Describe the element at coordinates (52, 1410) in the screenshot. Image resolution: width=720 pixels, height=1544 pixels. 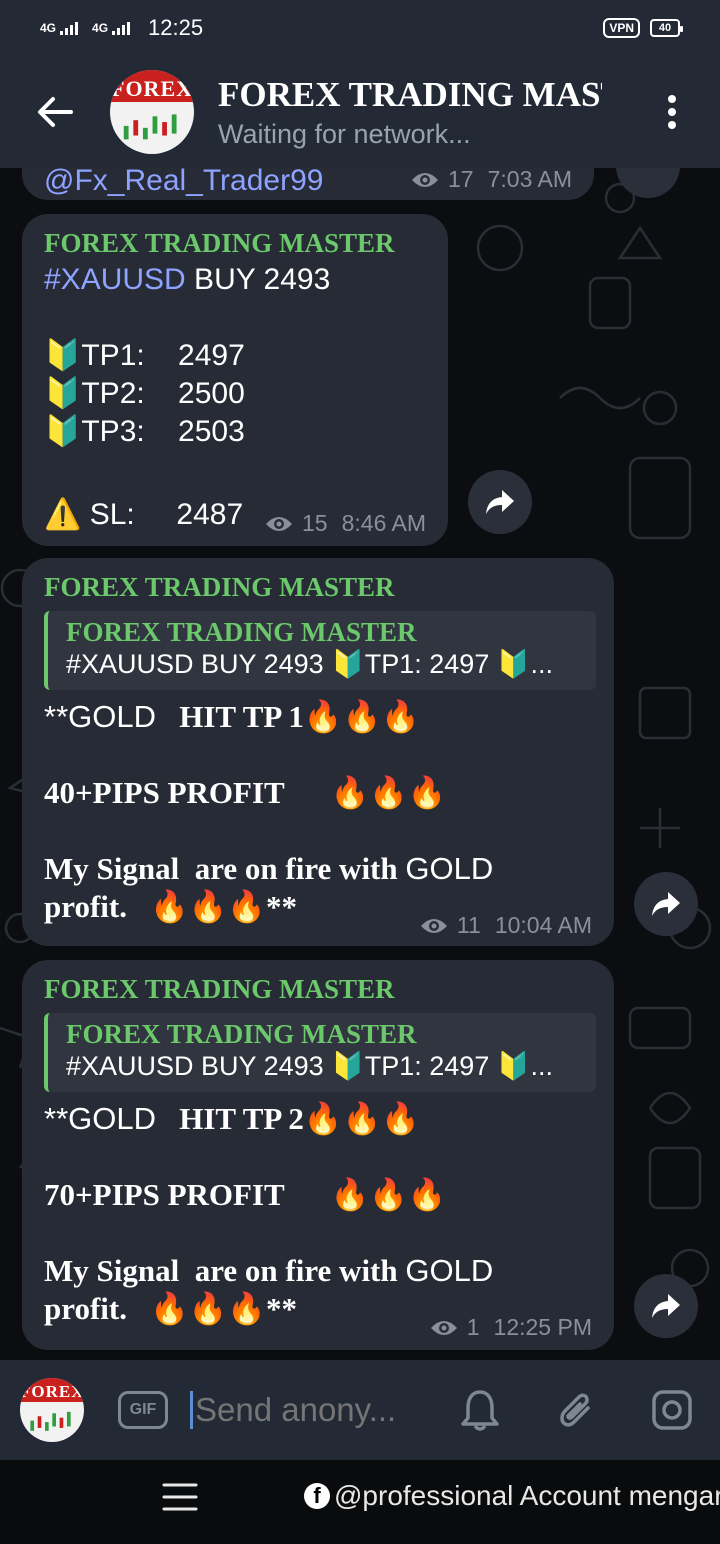
I see `send-as-avatar: FOREX` at that location.